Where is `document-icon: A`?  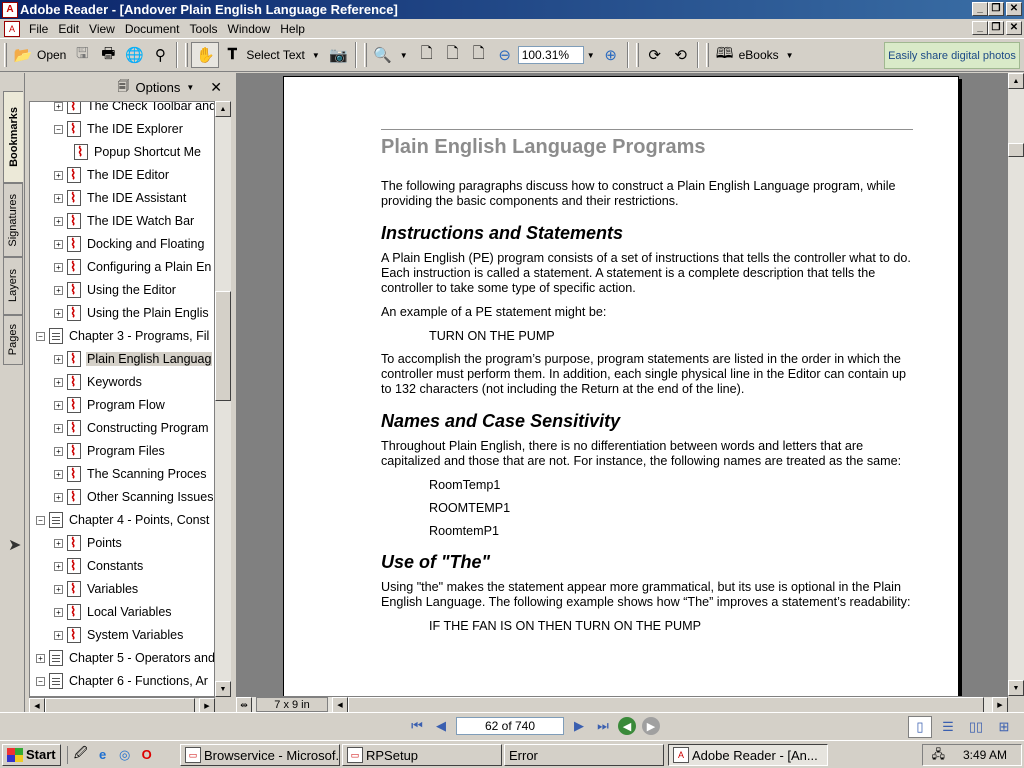 document-icon: A is located at coordinates (12, 28).